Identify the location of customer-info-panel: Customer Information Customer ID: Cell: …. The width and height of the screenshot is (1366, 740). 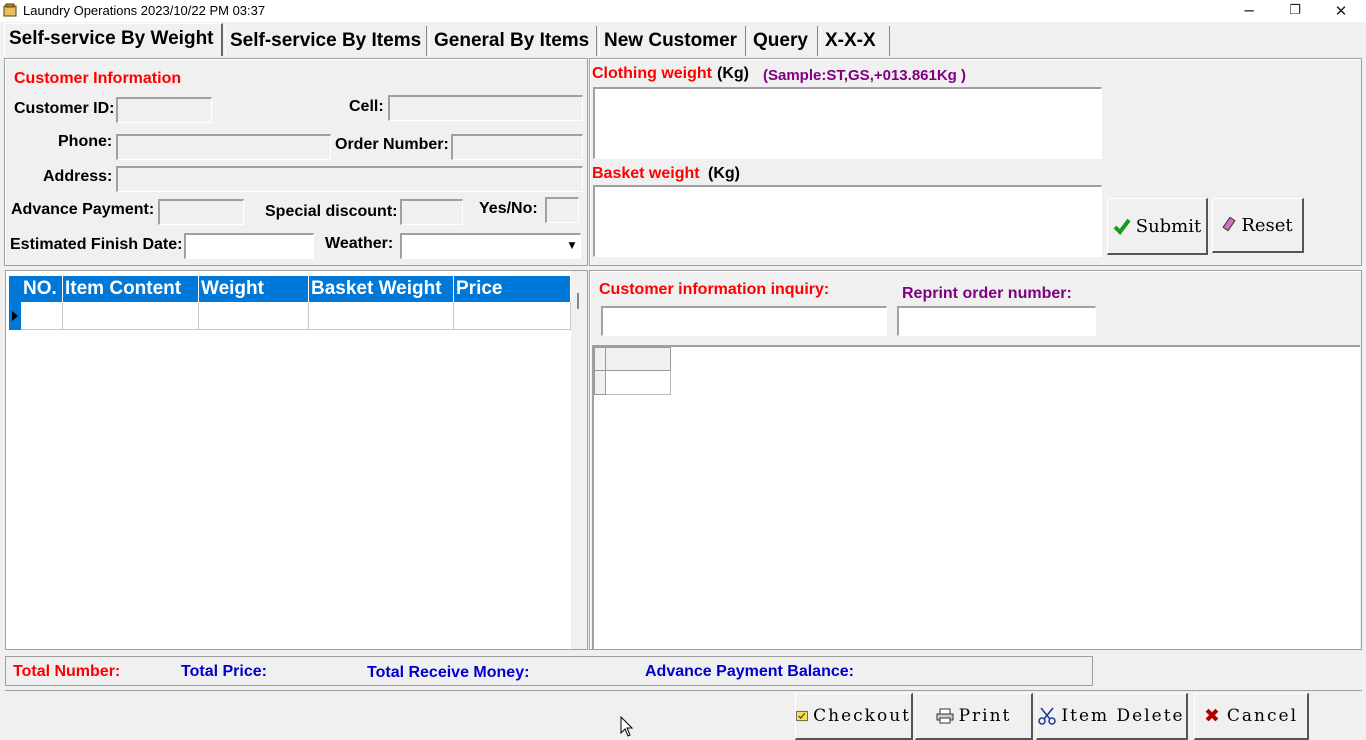
(296, 162).